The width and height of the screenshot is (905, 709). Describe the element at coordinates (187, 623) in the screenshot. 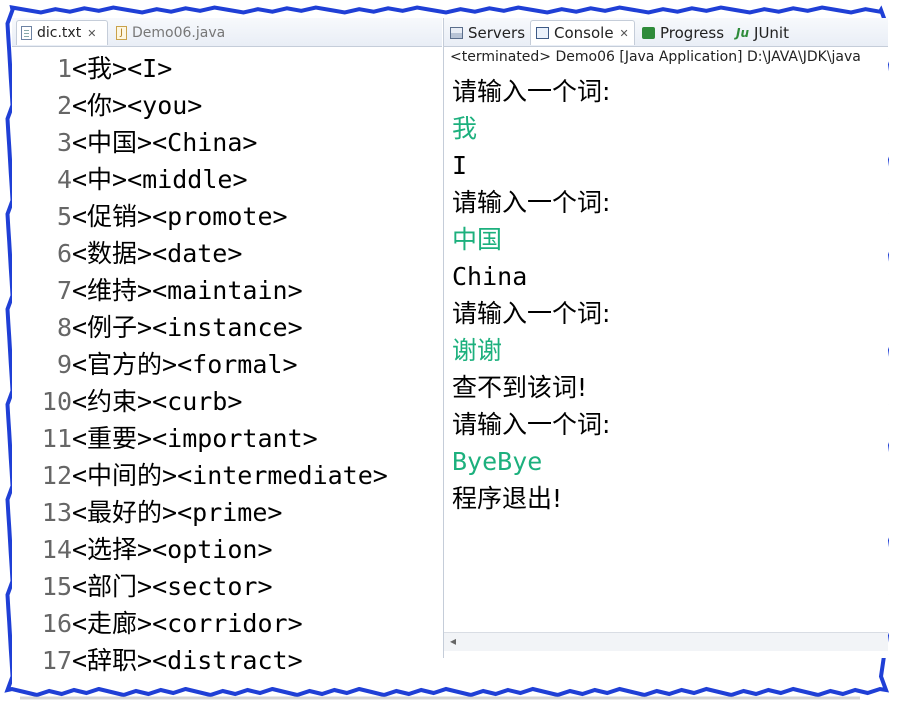

I see `line-text: <走廊><corridor>` at that location.